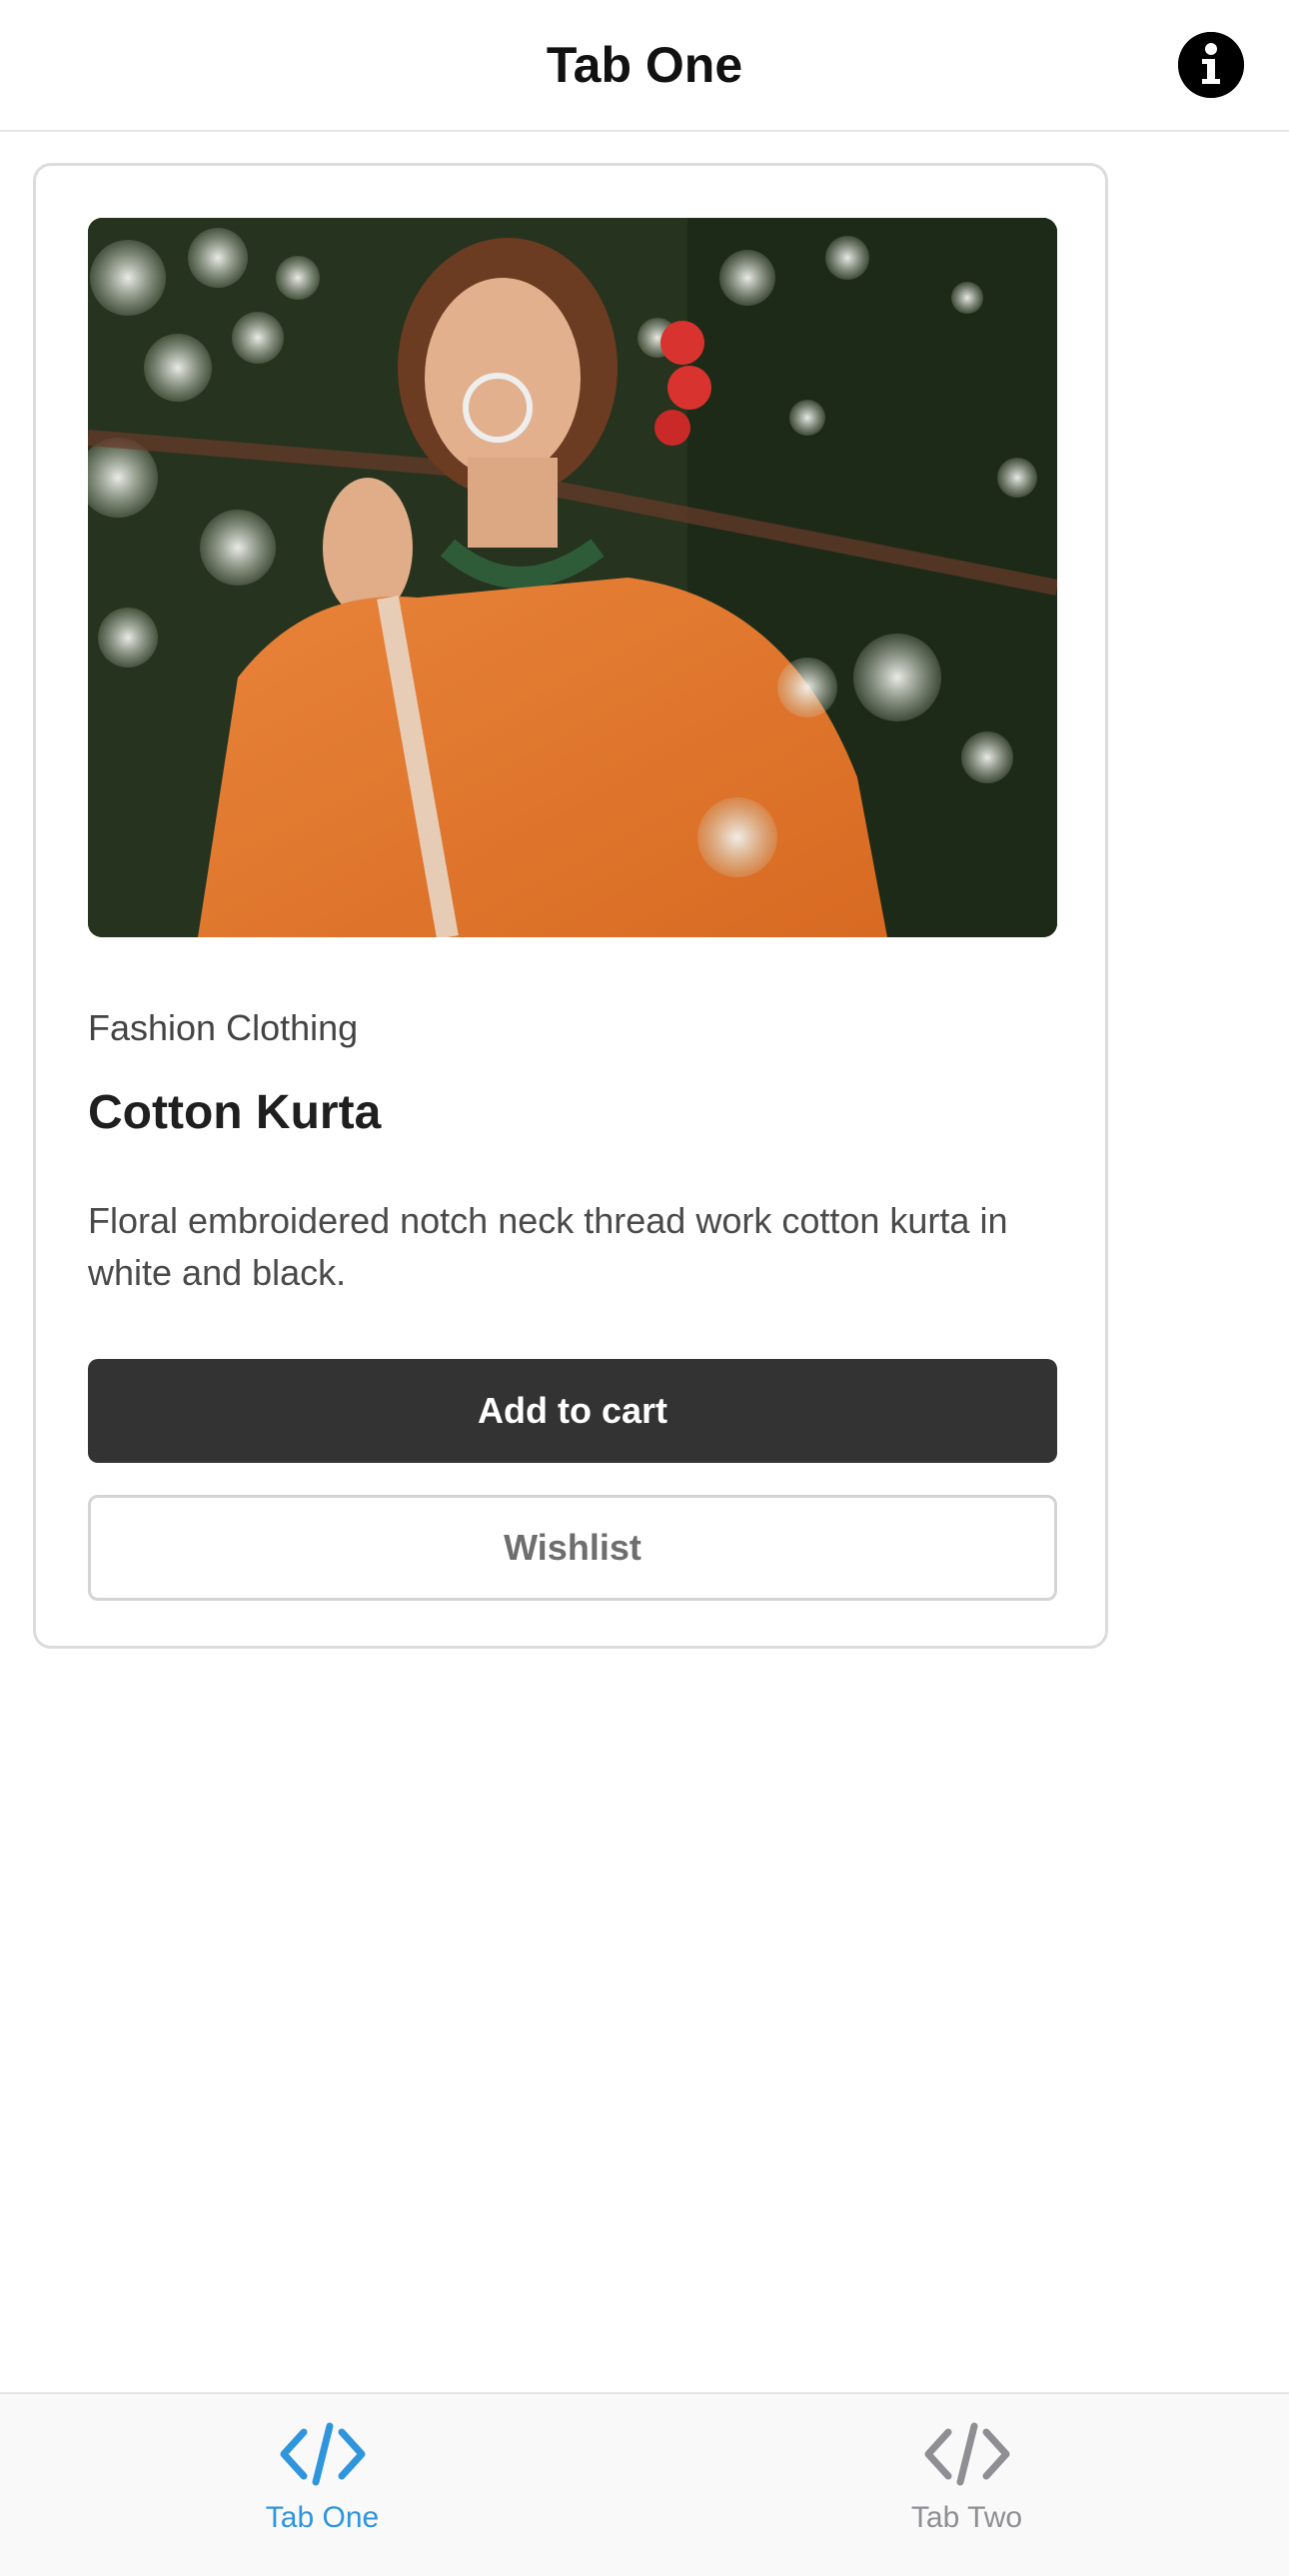 The height and width of the screenshot is (2576, 1289). I want to click on tab-two-label: Tab Two, so click(966, 2517).